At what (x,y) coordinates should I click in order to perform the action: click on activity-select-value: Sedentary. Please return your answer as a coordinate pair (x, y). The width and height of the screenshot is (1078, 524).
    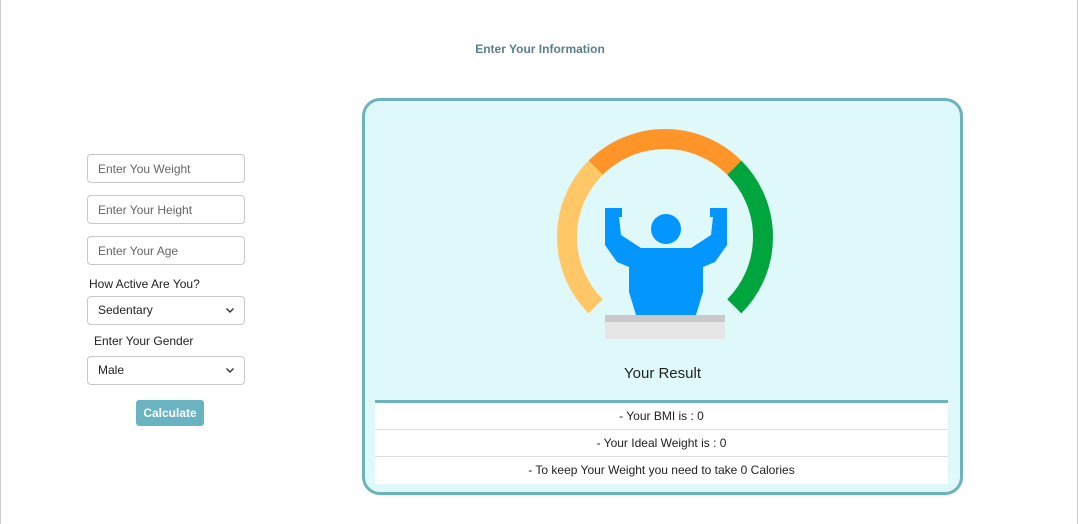
    Looking at the image, I should click on (125, 310).